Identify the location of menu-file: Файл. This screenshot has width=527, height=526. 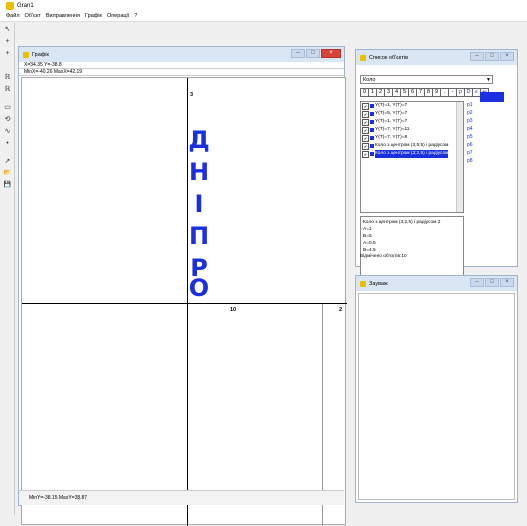
(13, 16).